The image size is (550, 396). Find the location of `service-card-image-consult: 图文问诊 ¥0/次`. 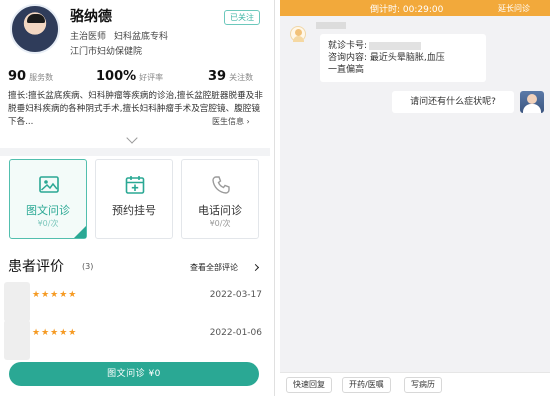

service-card-image-consult: 图文问诊 ¥0/次 is located at coordinates (48, 199).